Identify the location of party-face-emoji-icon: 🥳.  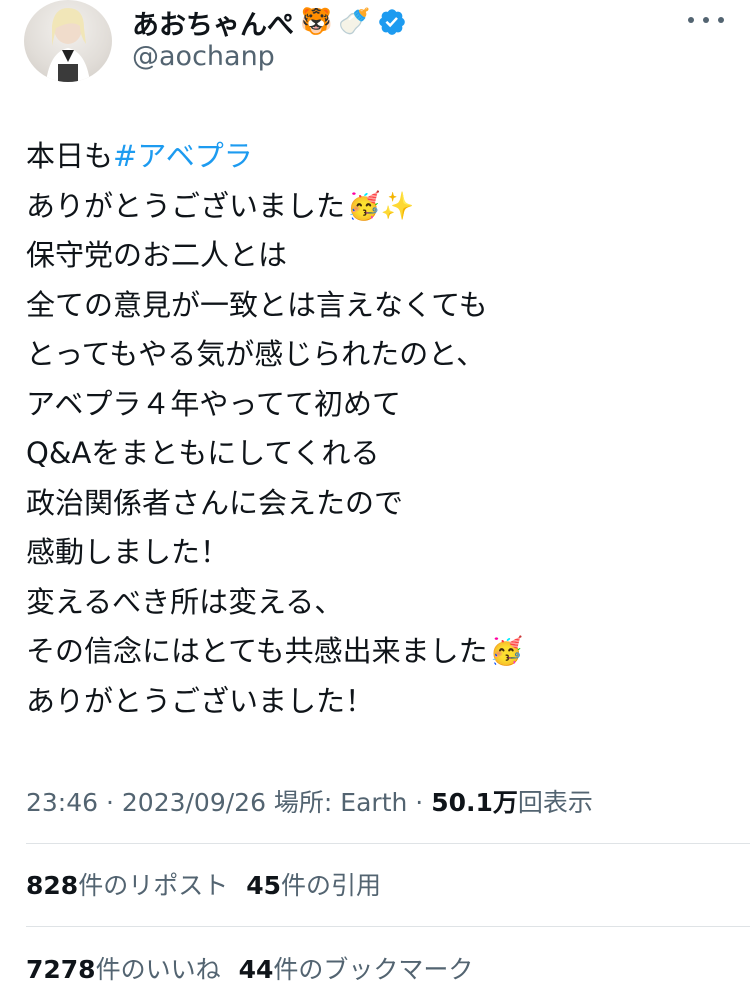
(506, 651).